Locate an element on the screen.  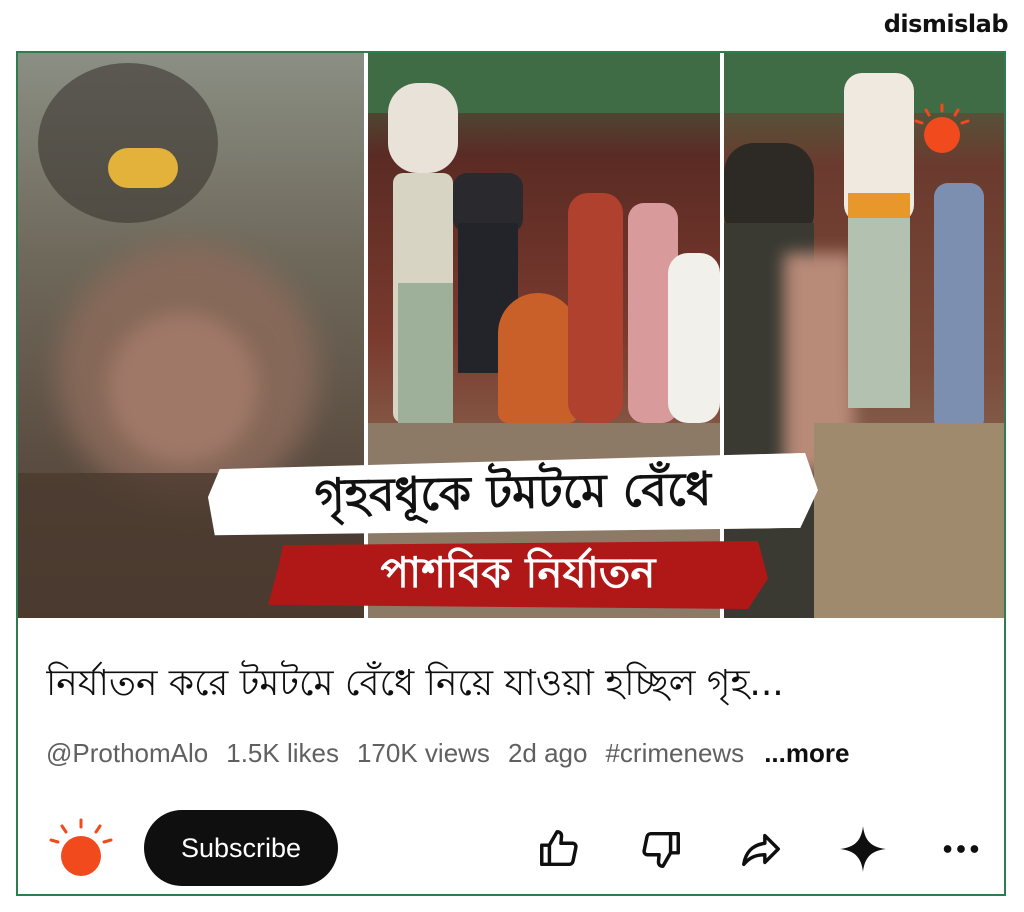
sparkle-icon is located at coordinates (863, 849).